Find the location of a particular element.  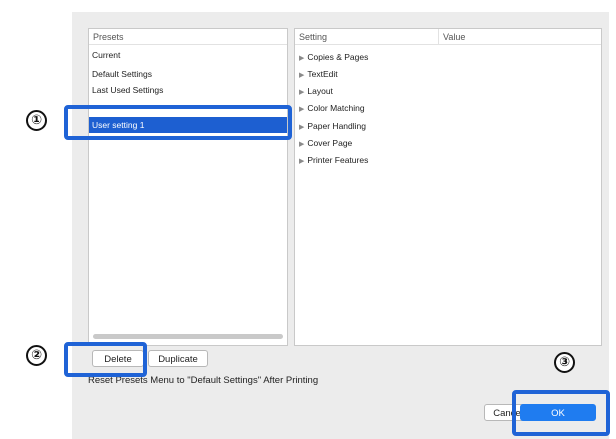

setting-item-layout: ▶ Layout is located at coordinates (316, 91).